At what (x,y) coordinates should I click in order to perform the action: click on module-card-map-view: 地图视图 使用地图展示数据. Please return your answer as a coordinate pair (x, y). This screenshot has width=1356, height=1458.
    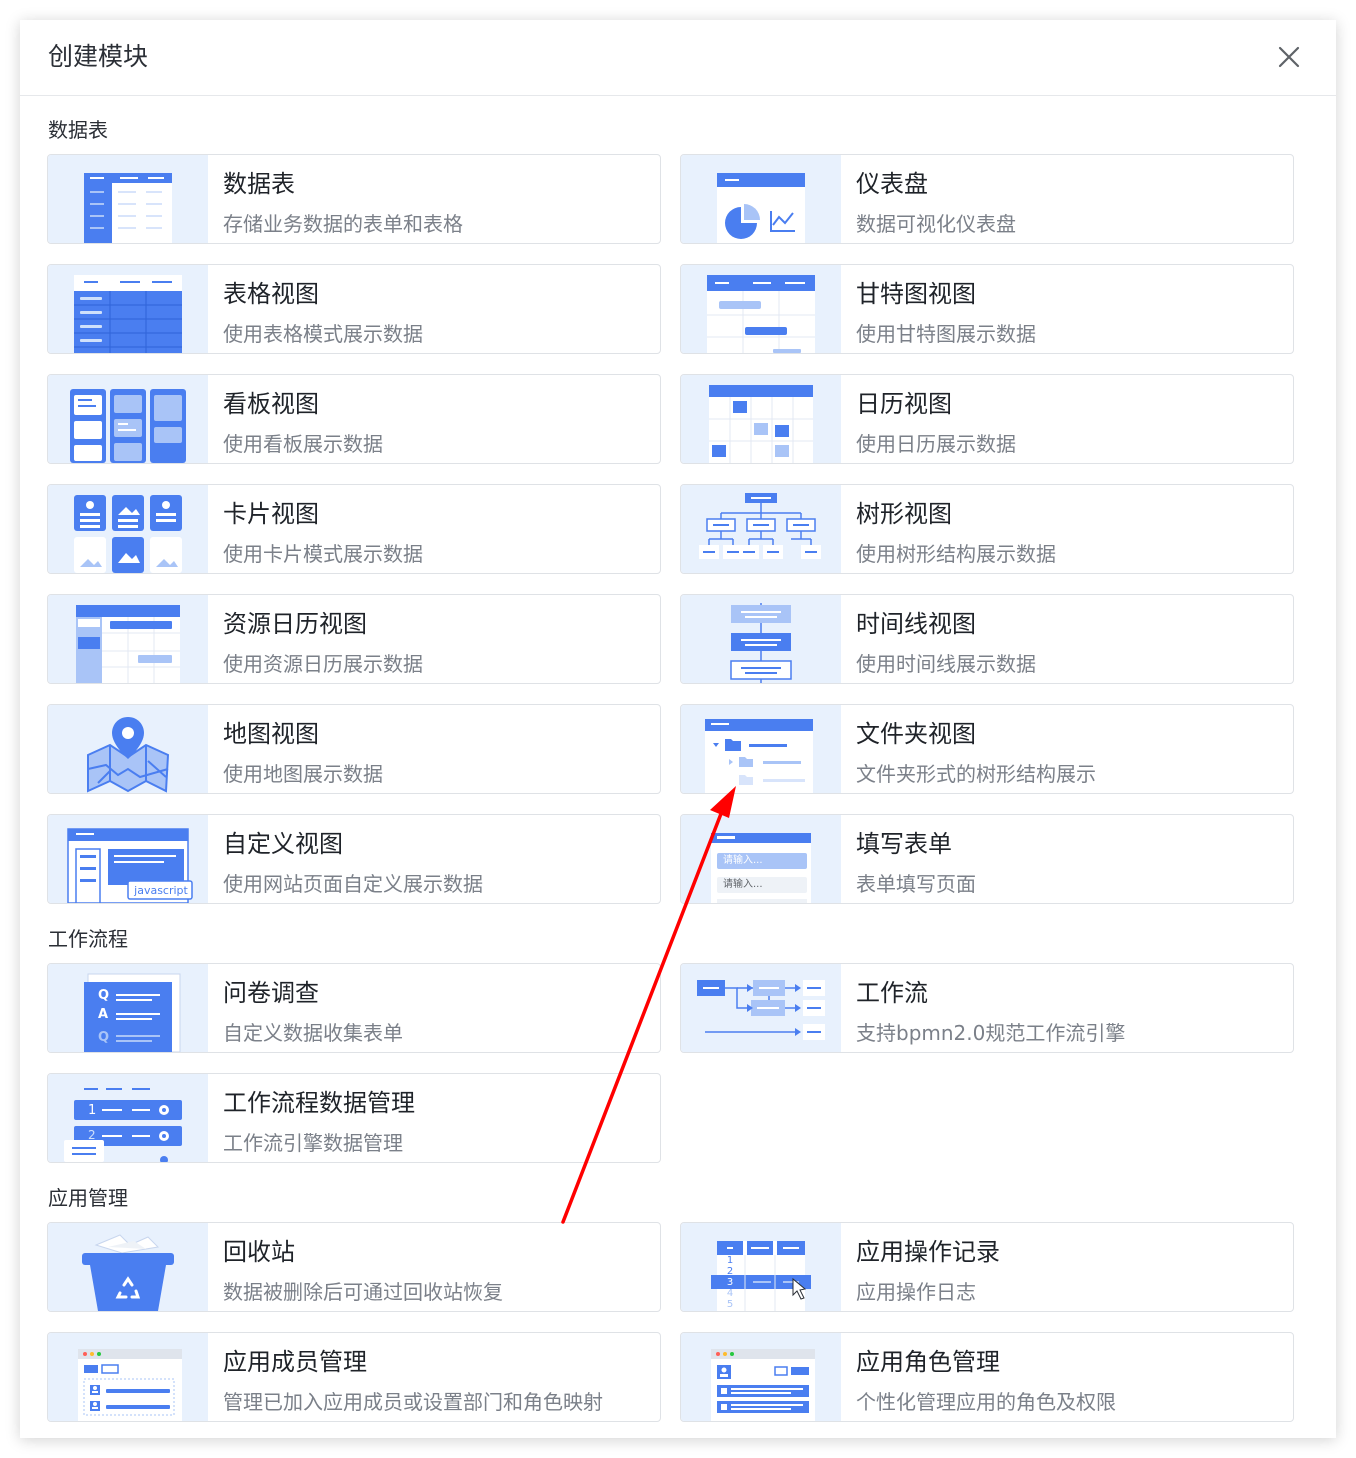
    Looking at the image, I should click on (354, 749).